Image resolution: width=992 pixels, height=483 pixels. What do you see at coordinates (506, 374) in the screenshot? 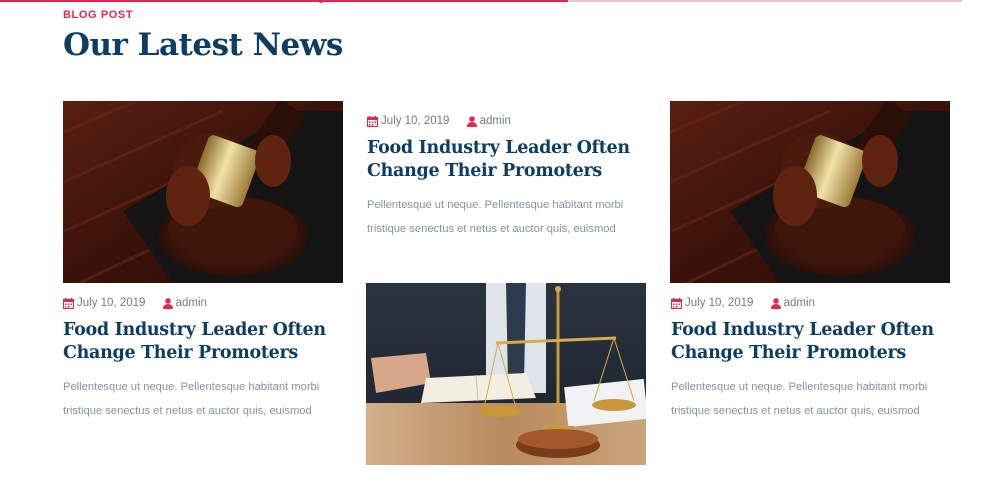
I see `post-2-image` at bounding box center [506, 374].